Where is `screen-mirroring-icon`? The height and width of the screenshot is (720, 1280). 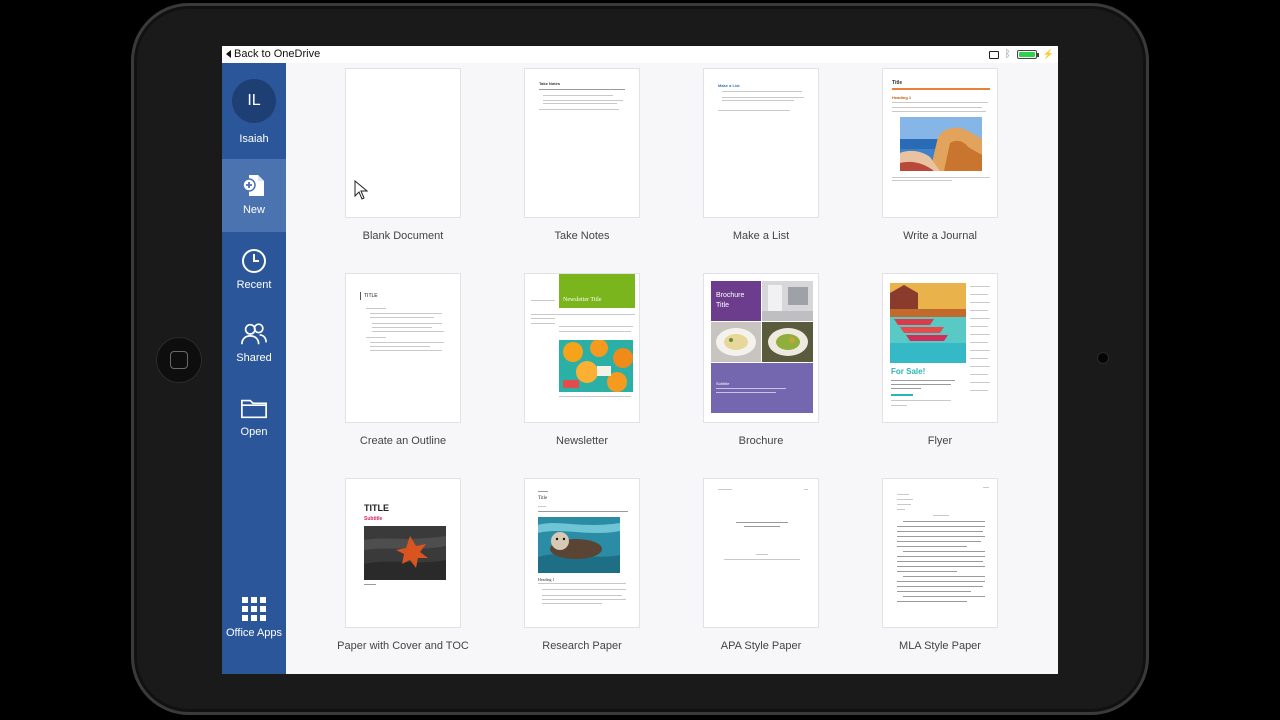
screen-mirroring-icon is located at coordinates (993, 54).